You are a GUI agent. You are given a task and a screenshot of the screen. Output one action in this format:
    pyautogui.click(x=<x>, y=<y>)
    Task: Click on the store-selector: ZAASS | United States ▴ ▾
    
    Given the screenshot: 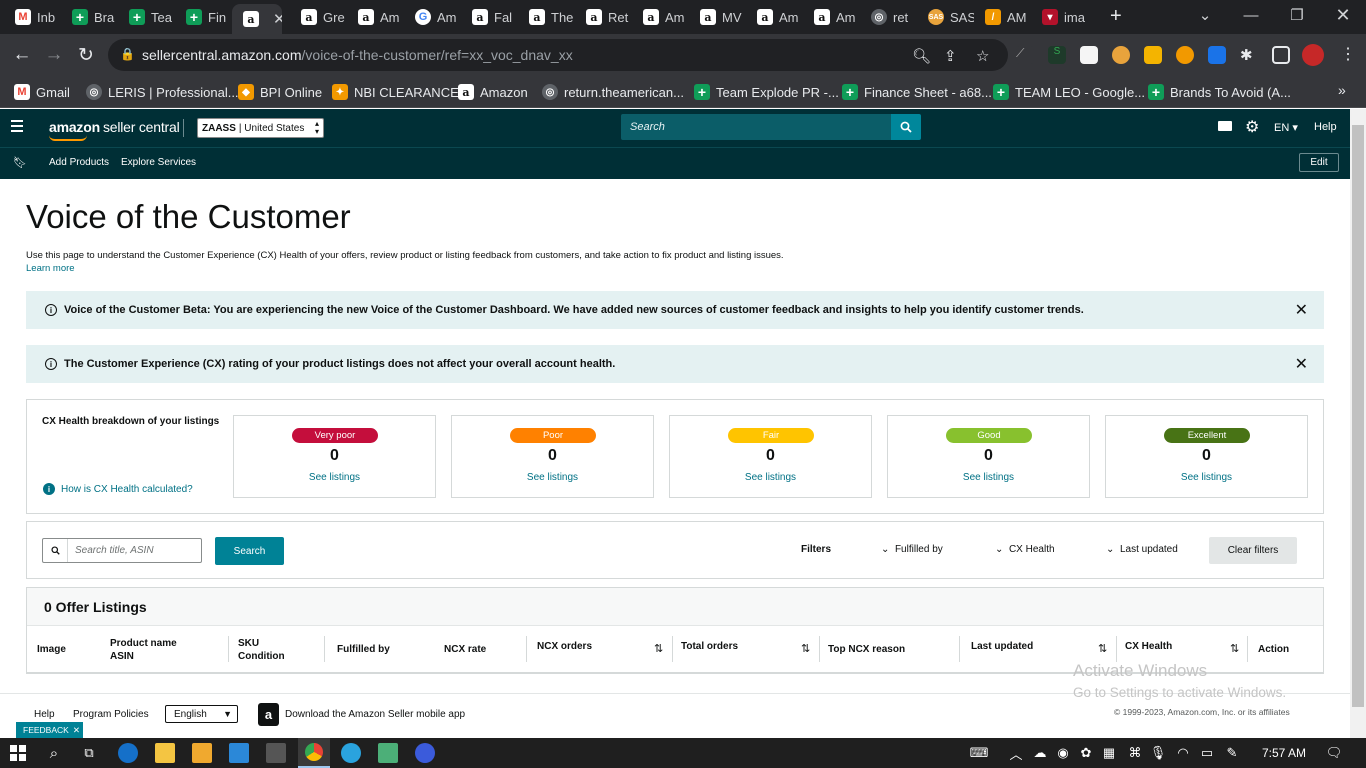 What is the action you would take?
    pyautogui.click(x=260, y=128)
    